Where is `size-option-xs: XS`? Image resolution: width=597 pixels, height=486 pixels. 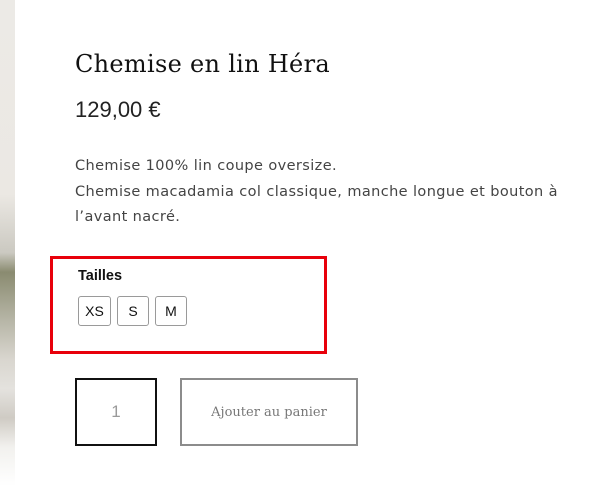
size-option-xs: XS is located at coordinates (94, 311).